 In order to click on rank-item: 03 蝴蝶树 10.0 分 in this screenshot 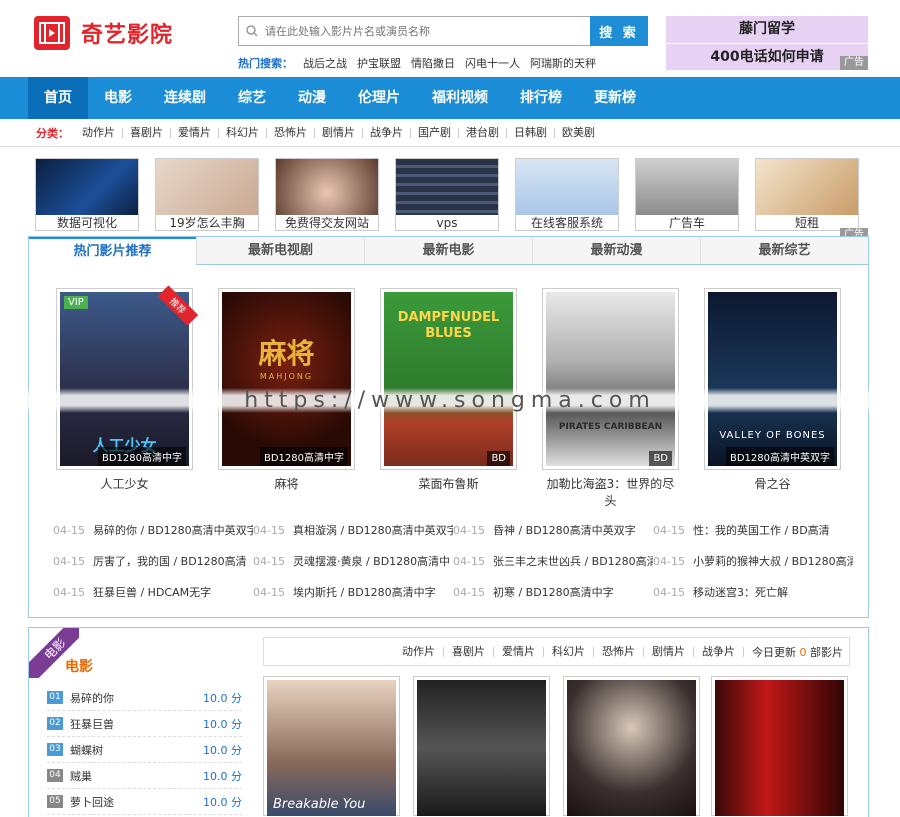, I will do `click(144, 750)`.